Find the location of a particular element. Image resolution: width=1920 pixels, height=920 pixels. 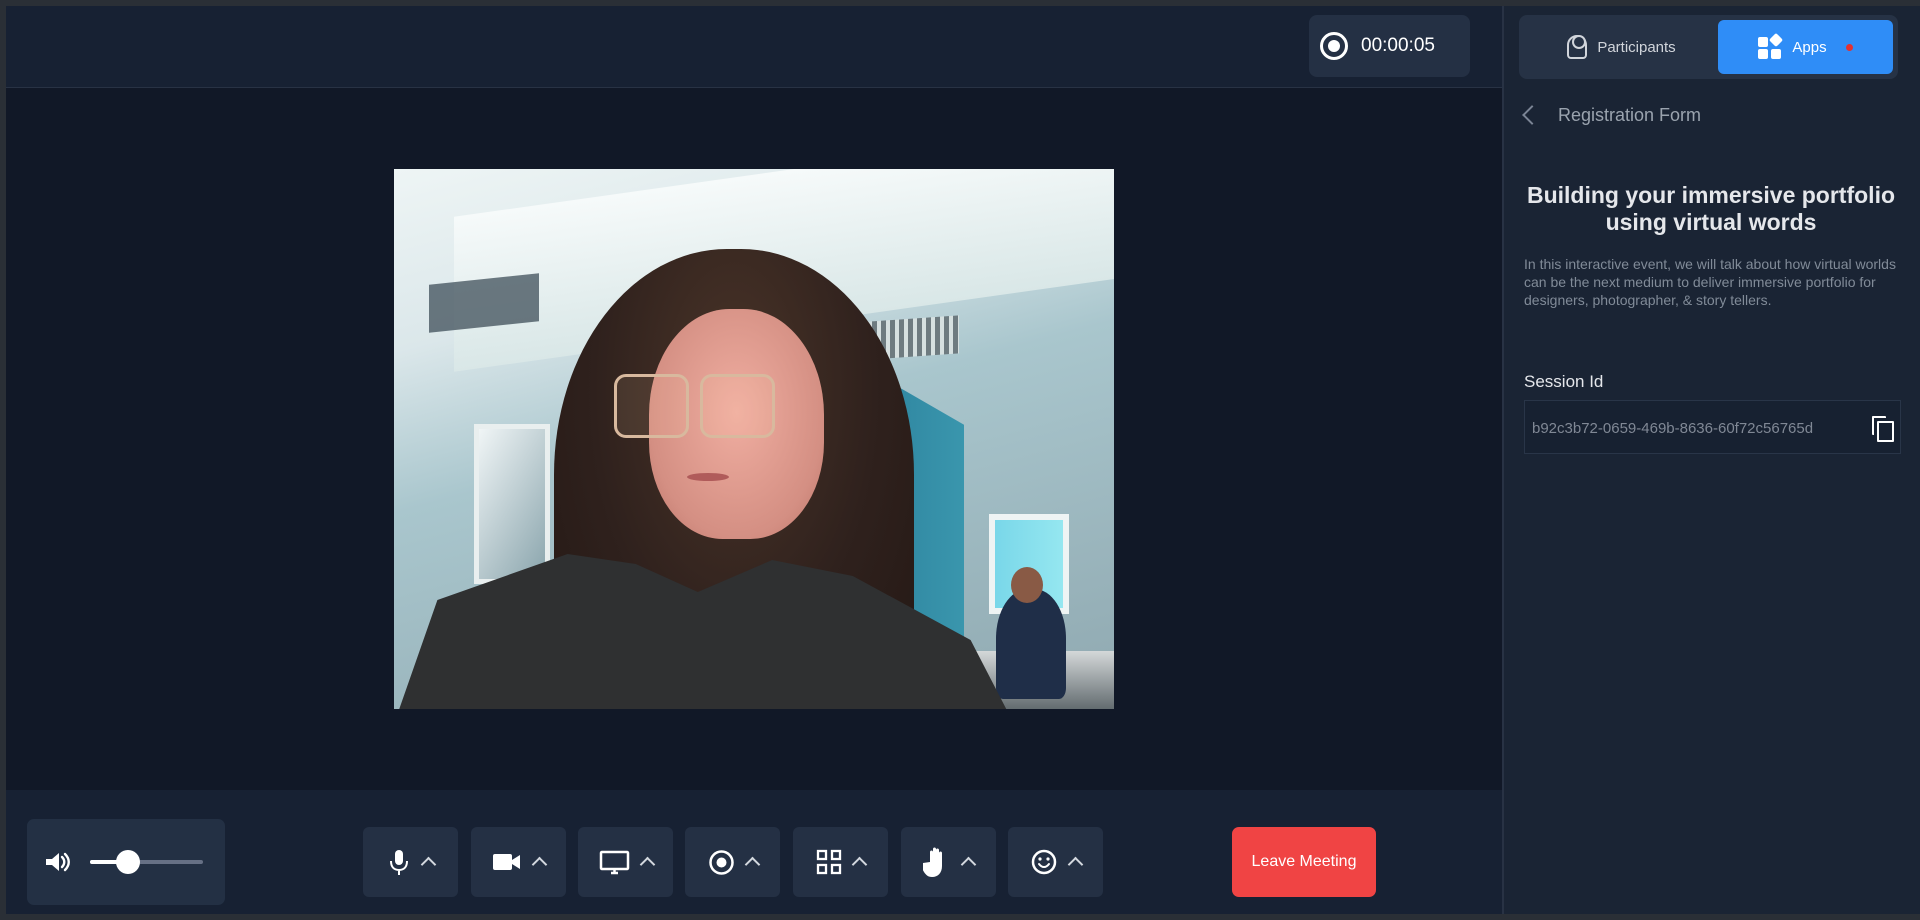

recording-control is located at coordinates (732, 862).